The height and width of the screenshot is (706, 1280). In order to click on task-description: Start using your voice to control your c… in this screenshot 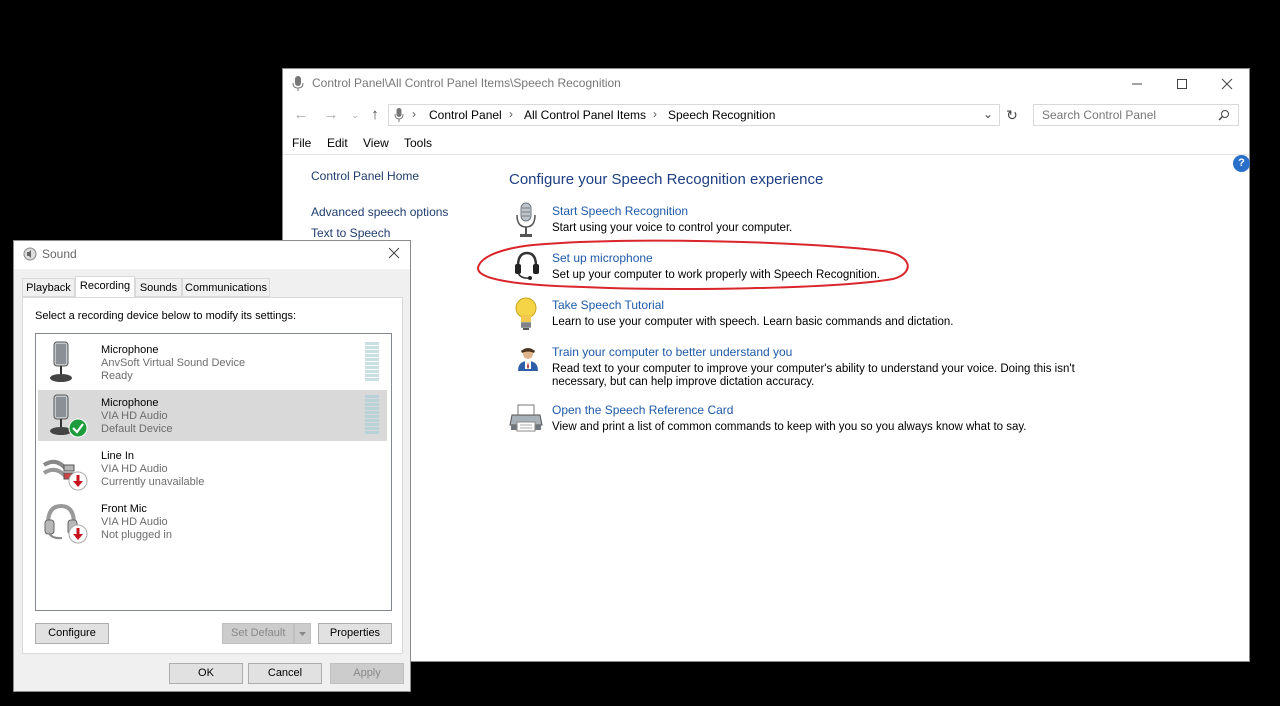, I will do `click(672, 228)`.